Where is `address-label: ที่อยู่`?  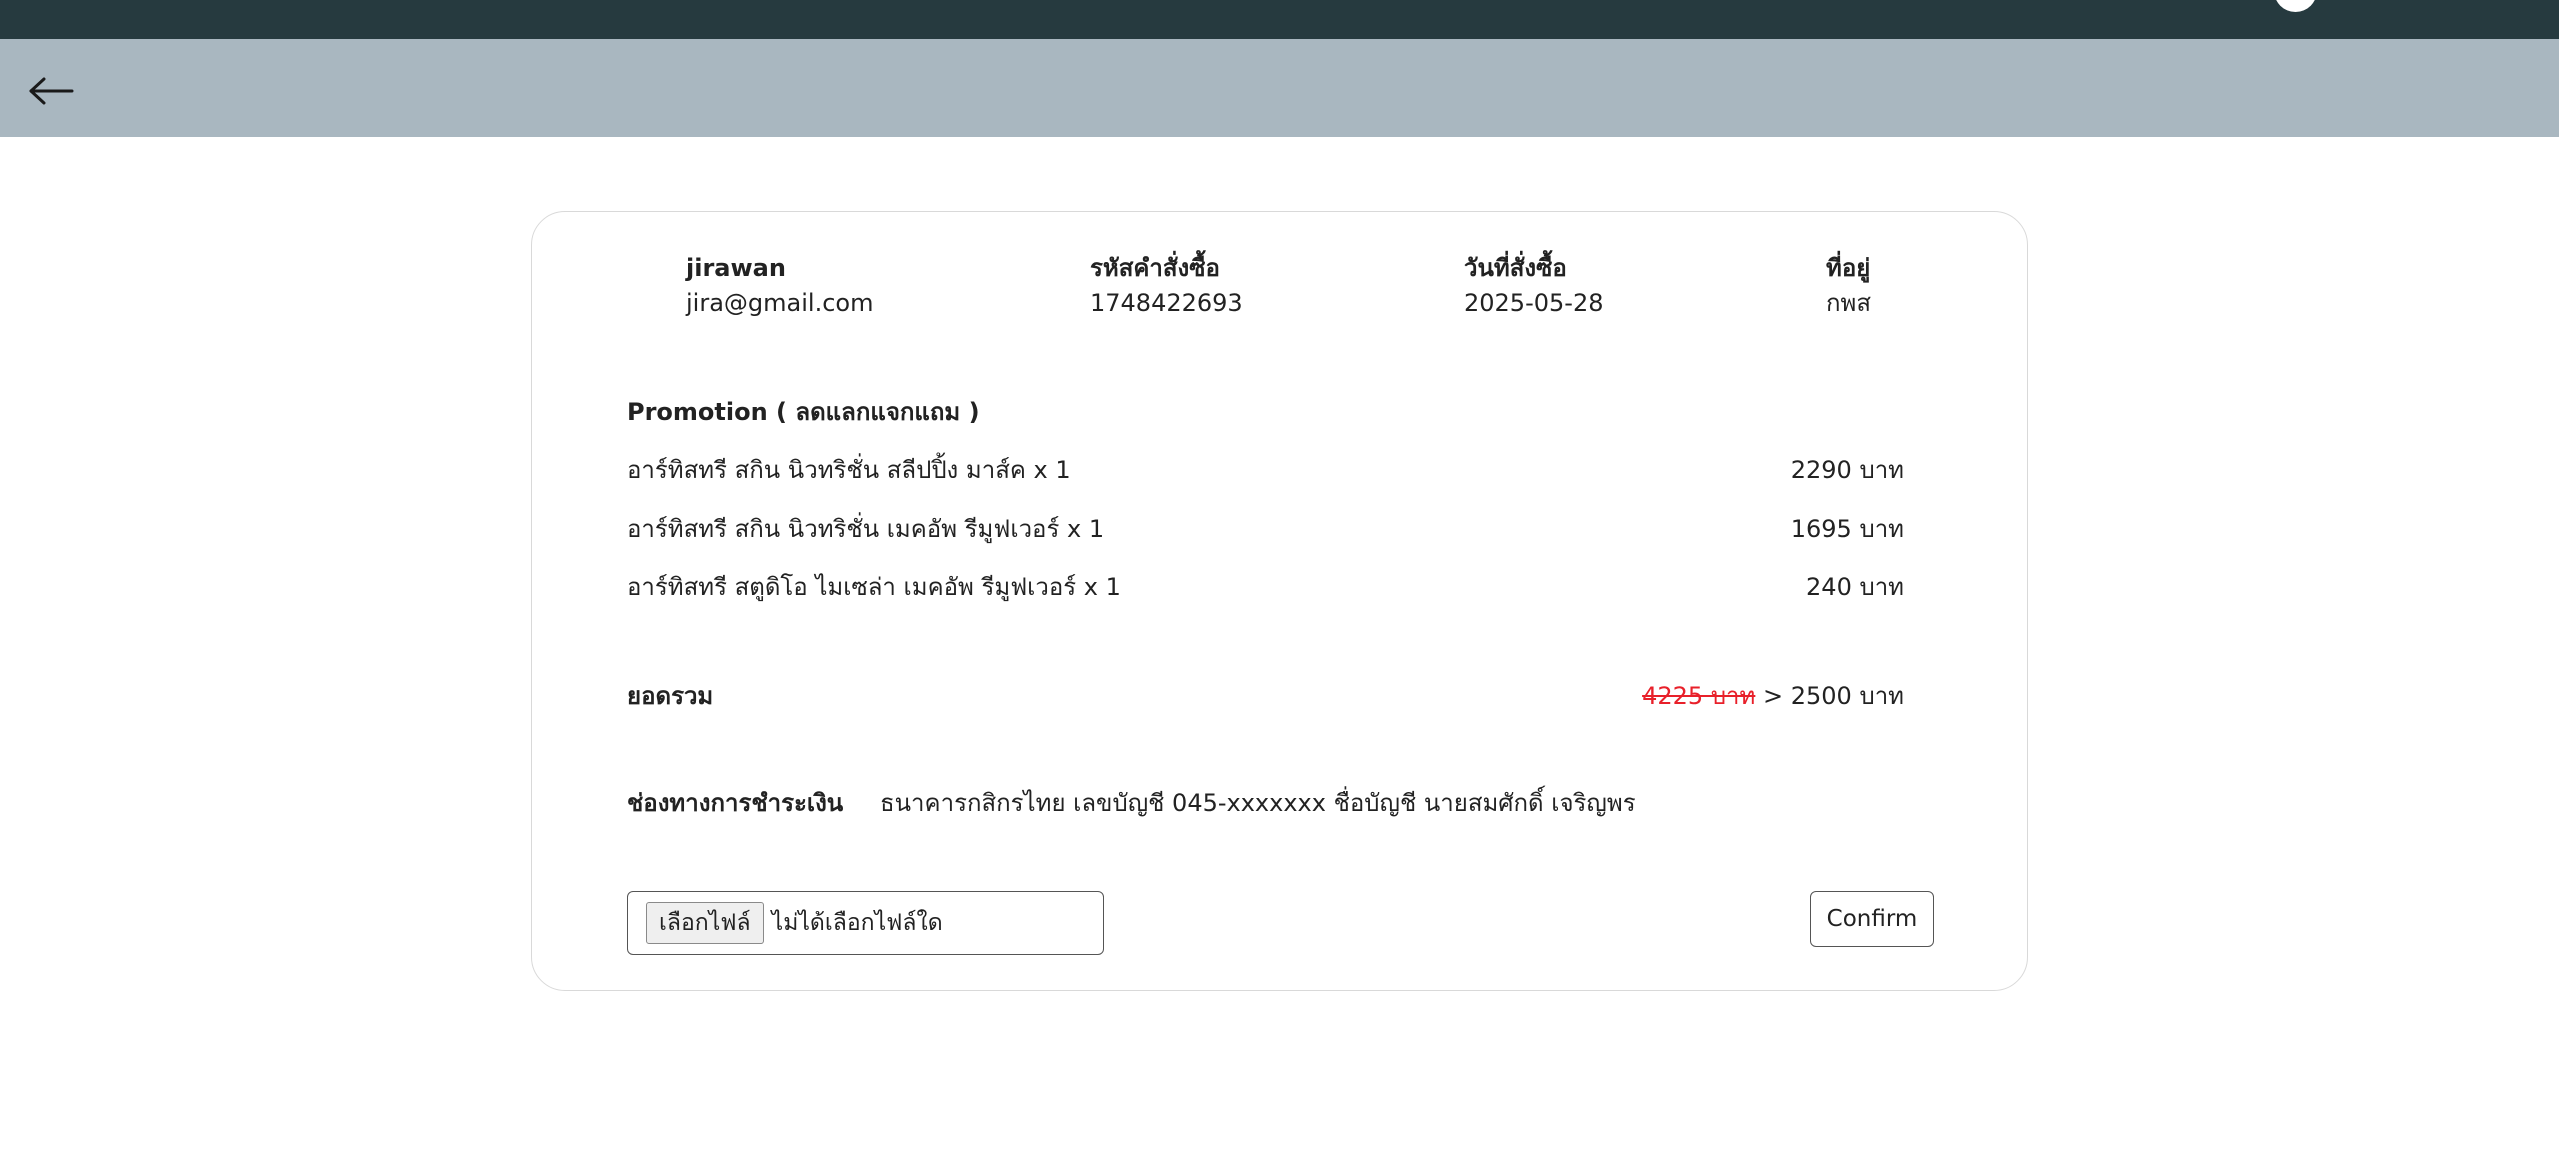 address-label: ที่อยู่ is located at coordinates (1848, 268).